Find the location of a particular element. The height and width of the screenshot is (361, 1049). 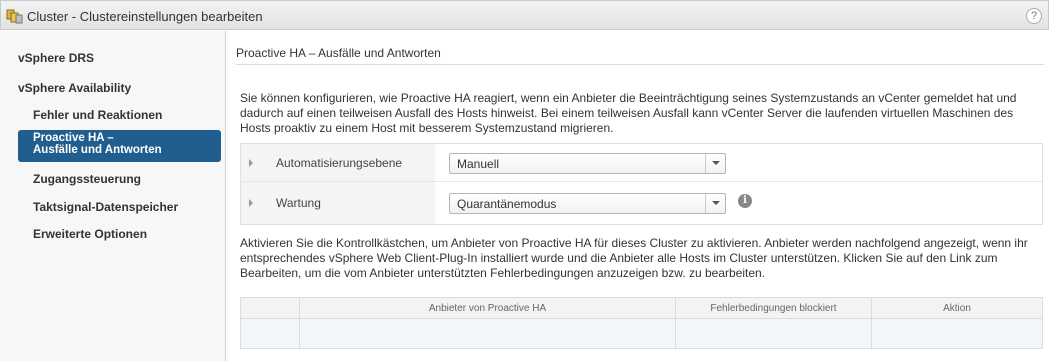

column-header-anbieter: Anbieter von Proactive HA is located at coordinates (487, 308).